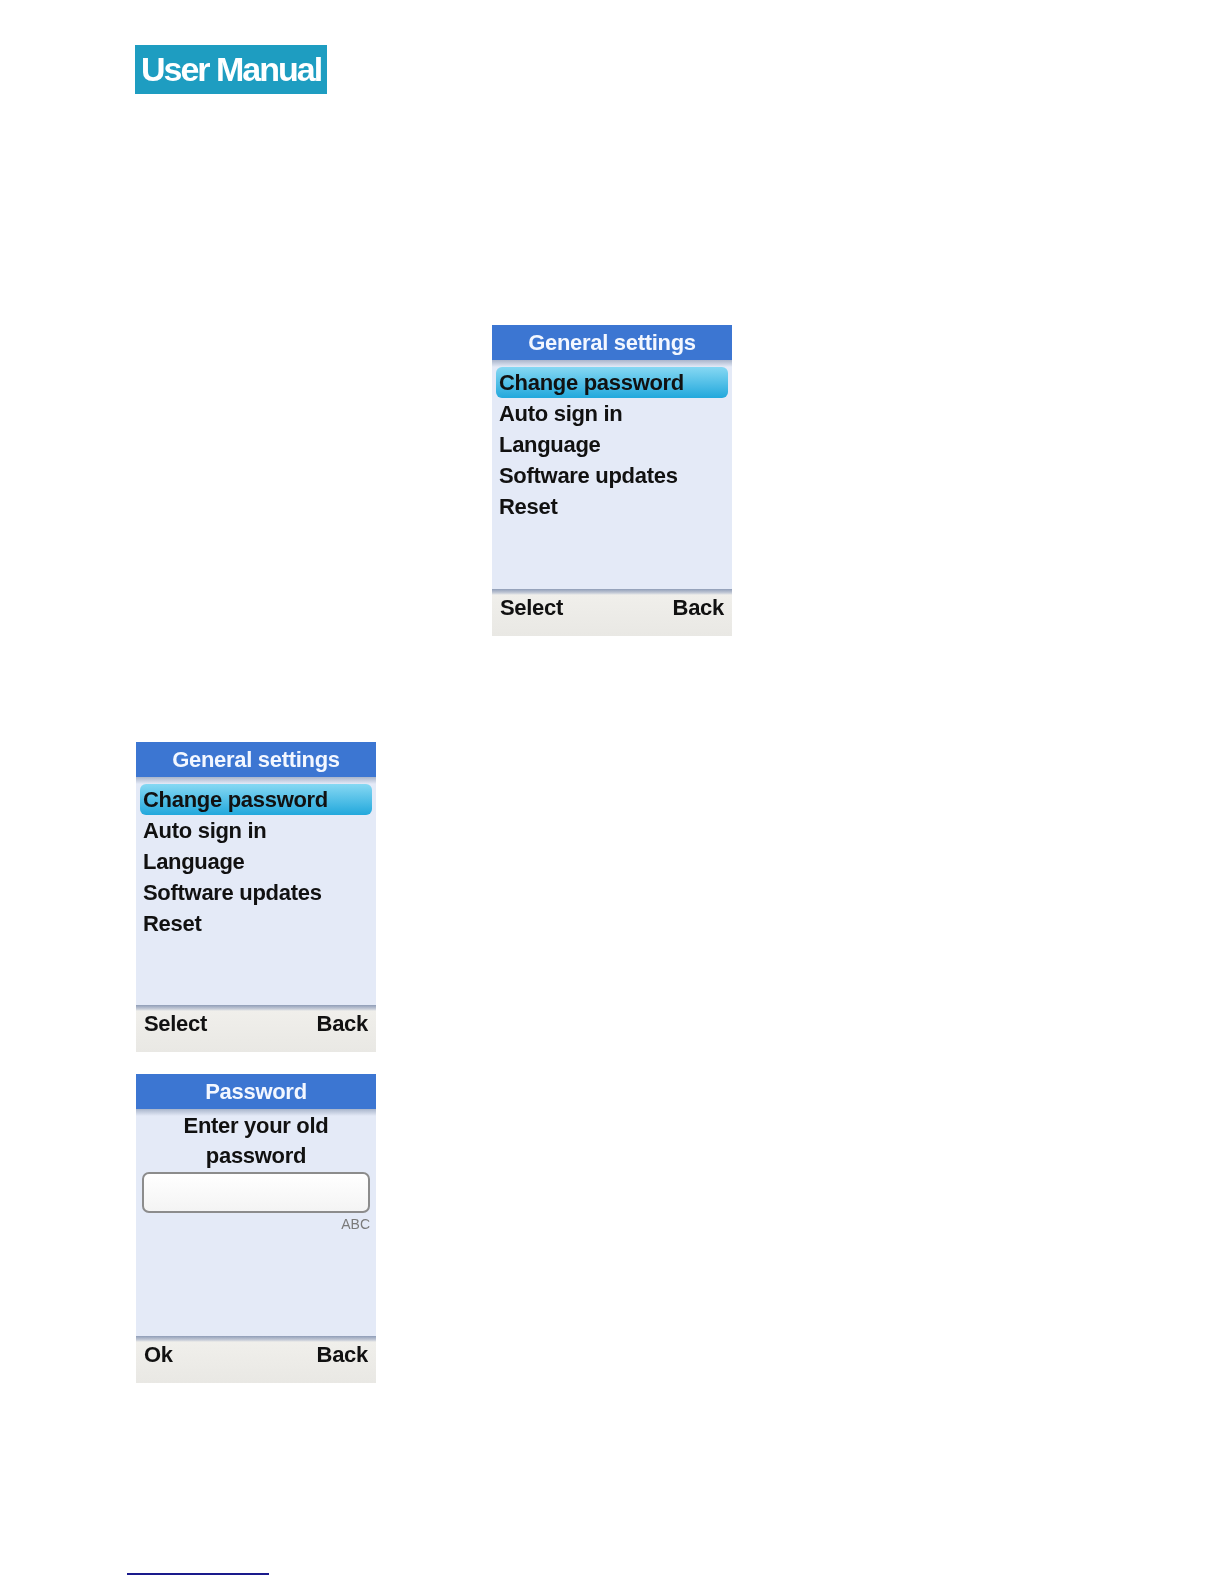 The image size is (1224, 1584). Describe the element at coordinates (256, 1141) in the screenshot. I see `prompt-text: Enter your old password` at that location.